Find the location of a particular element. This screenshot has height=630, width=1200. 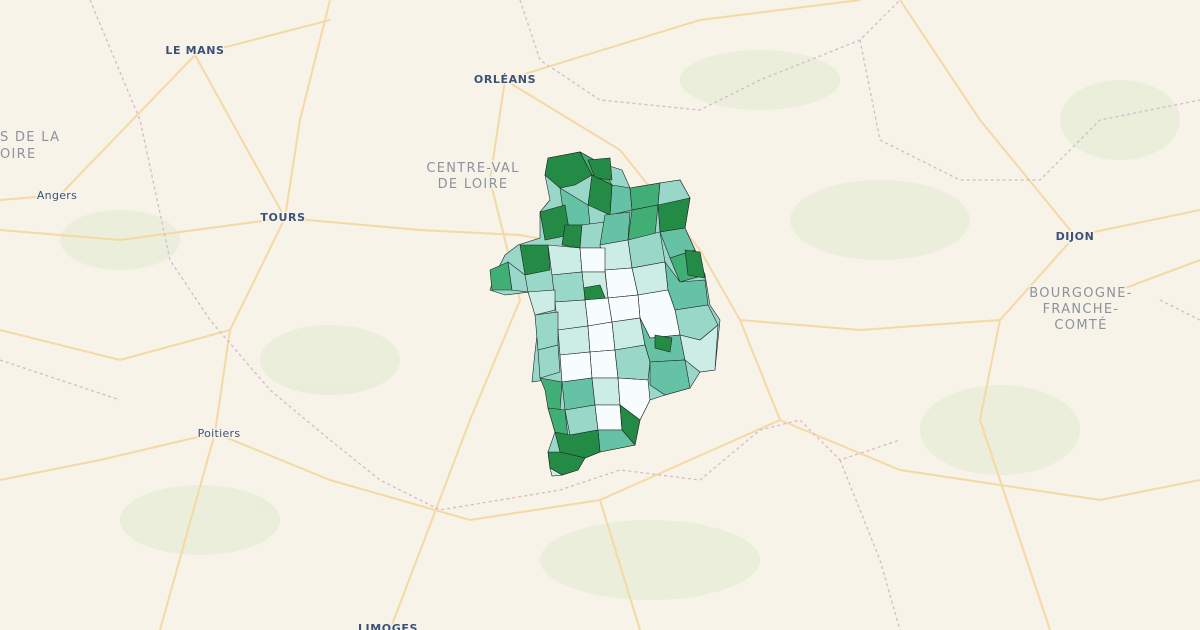

city-label-tours: TOURS is located at coordinates (282, 217).